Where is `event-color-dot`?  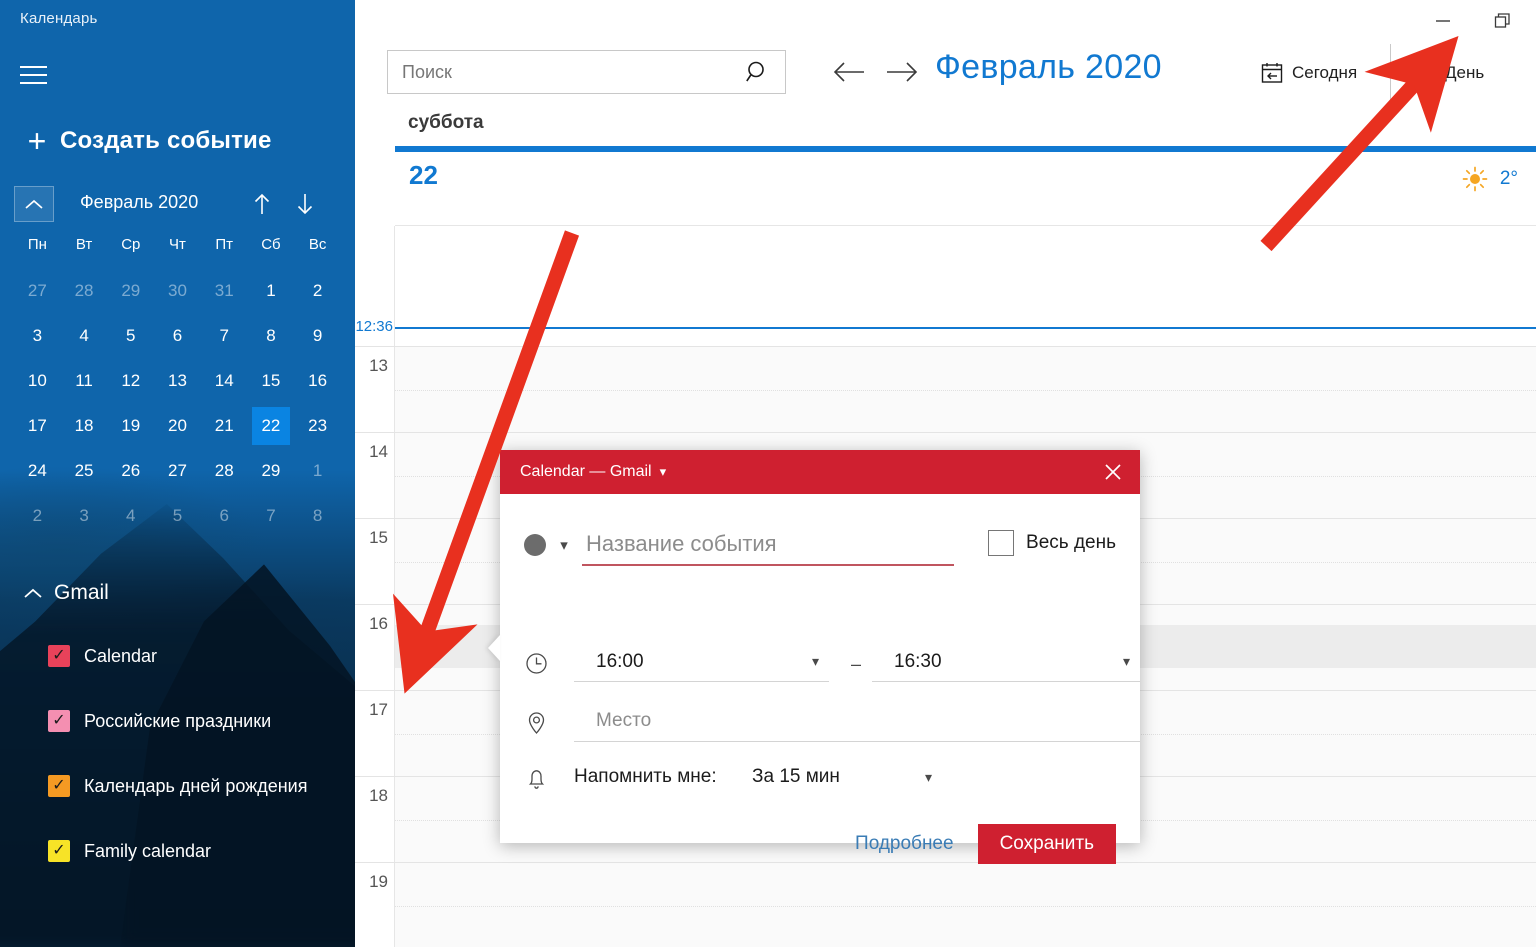 event-color-dot is located at coordinates (535, 545).